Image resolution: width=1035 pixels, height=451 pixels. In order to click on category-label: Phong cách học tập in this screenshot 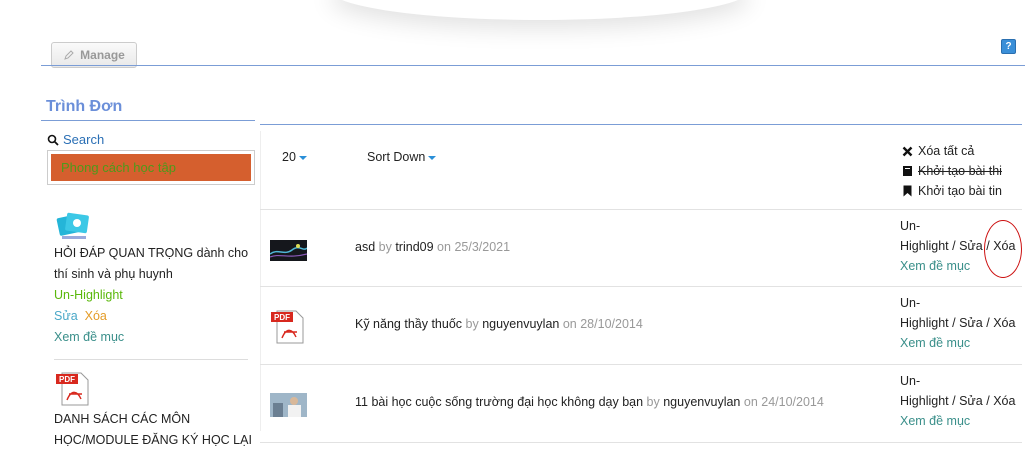, I will do `click(151, 167)`.